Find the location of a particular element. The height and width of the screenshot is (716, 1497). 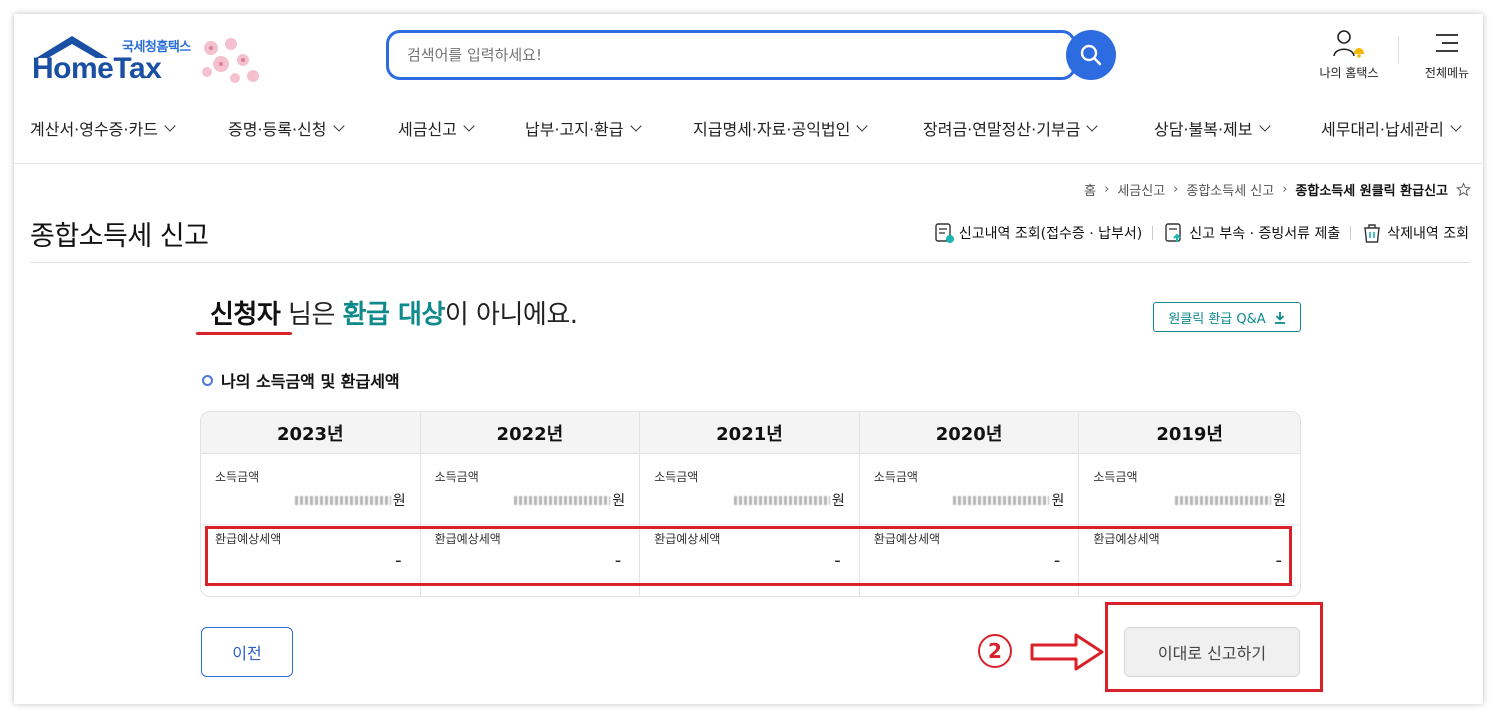

gnb-item-incentives: 장려금·연말정산·기부금 is located at coordinates (1011, 128).